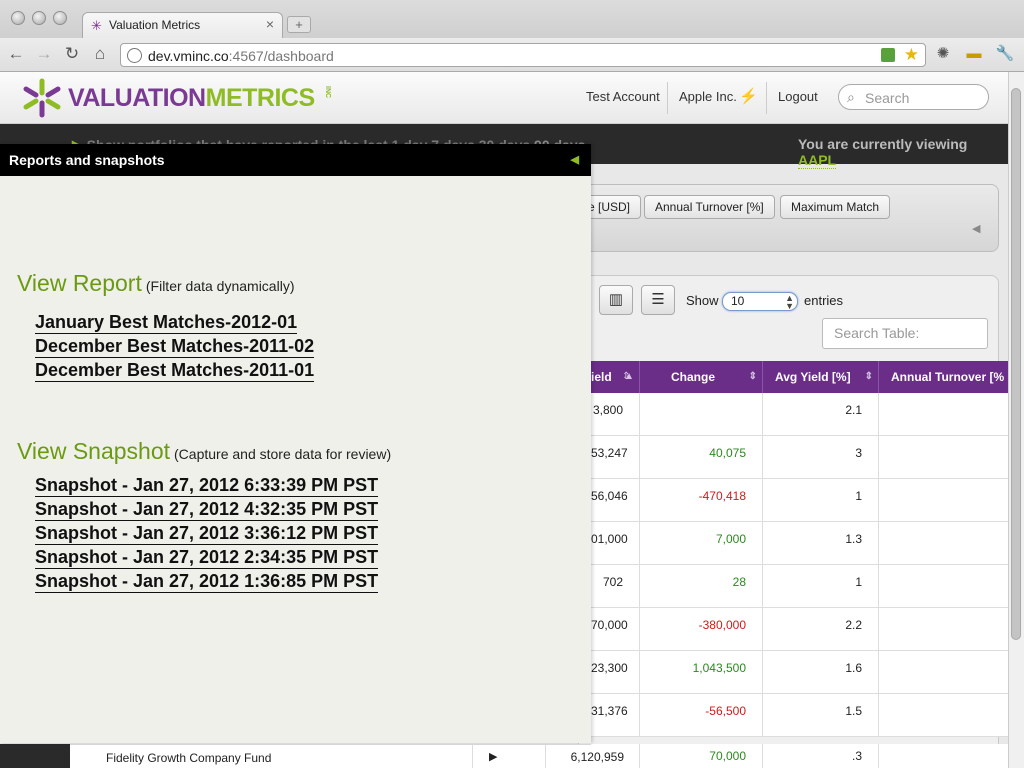 The width and height of the screenshot is (1024, 768). Describe the element at coordinates (155, 25) in the screenshot. I see `tab-title: Valuation Metrics` at that location.